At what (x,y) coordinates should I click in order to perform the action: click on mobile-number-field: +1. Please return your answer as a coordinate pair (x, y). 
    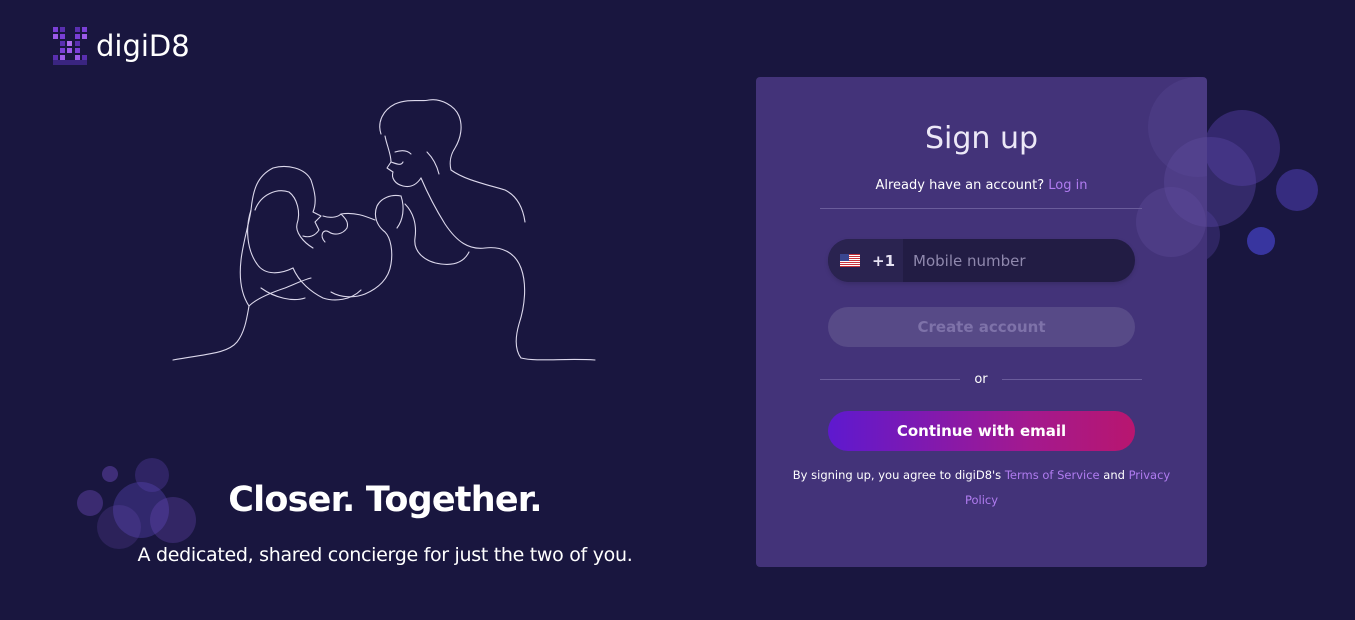
    Looking at the image, I should click on (981, 260).